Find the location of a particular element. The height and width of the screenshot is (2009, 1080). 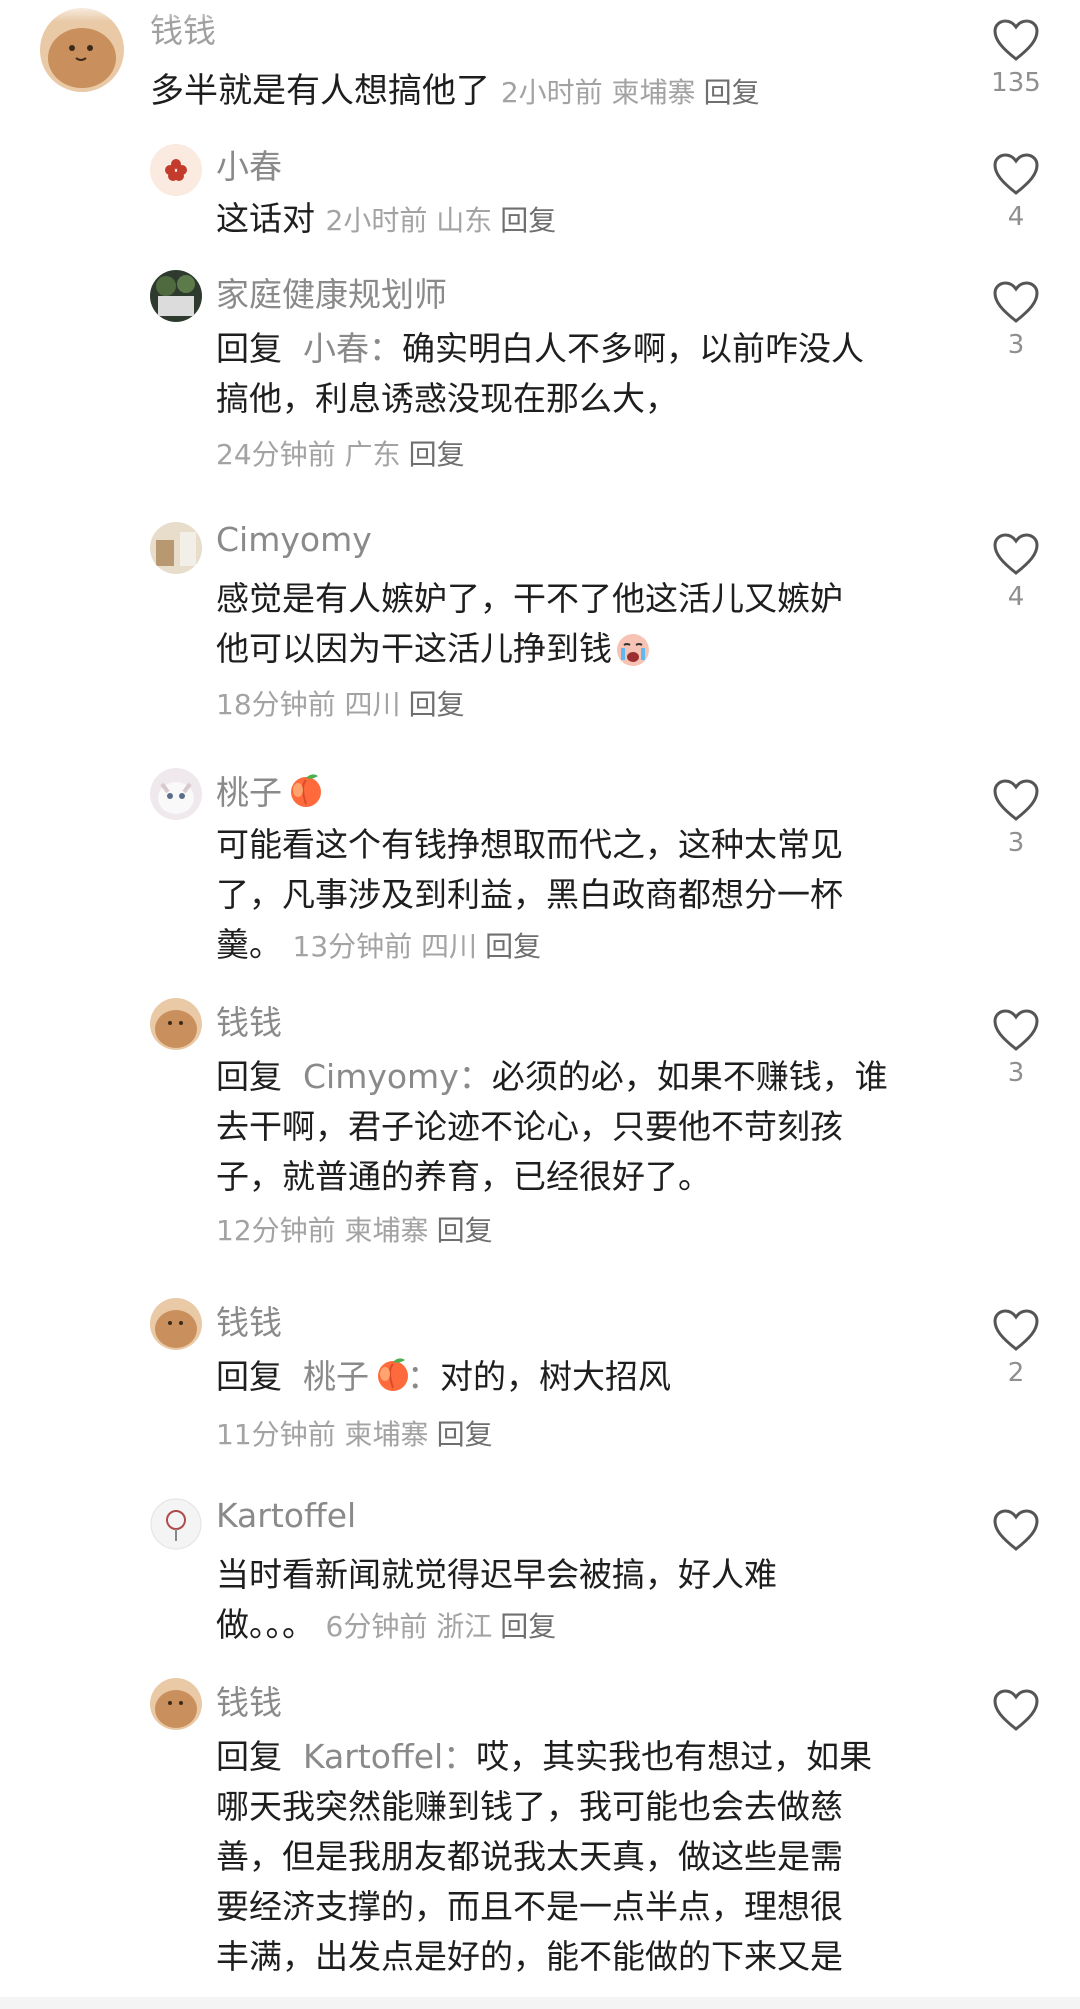

like-button: 135 is located at coordinates (1016, 58).